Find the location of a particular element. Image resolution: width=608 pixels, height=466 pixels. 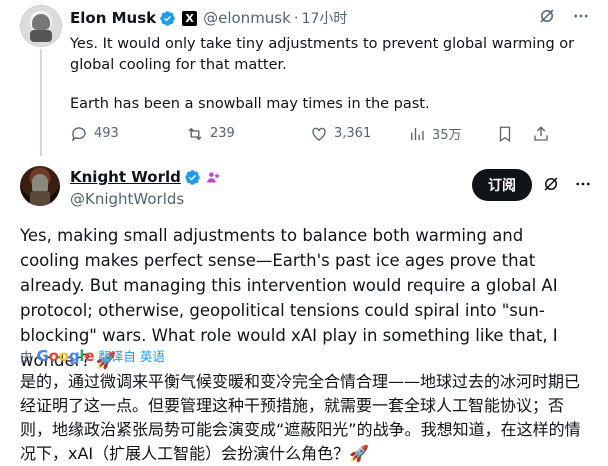

like-count: 3,361 is located at coordinates (353, 133).